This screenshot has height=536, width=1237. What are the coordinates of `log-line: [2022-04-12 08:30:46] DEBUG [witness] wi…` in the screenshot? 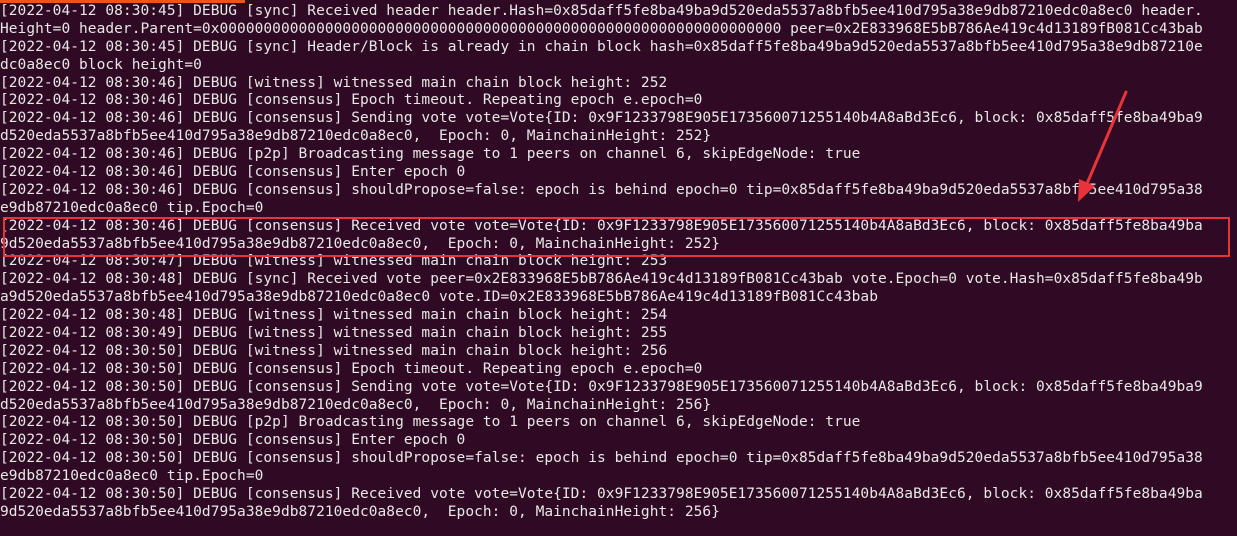 It's located at (334, 82).